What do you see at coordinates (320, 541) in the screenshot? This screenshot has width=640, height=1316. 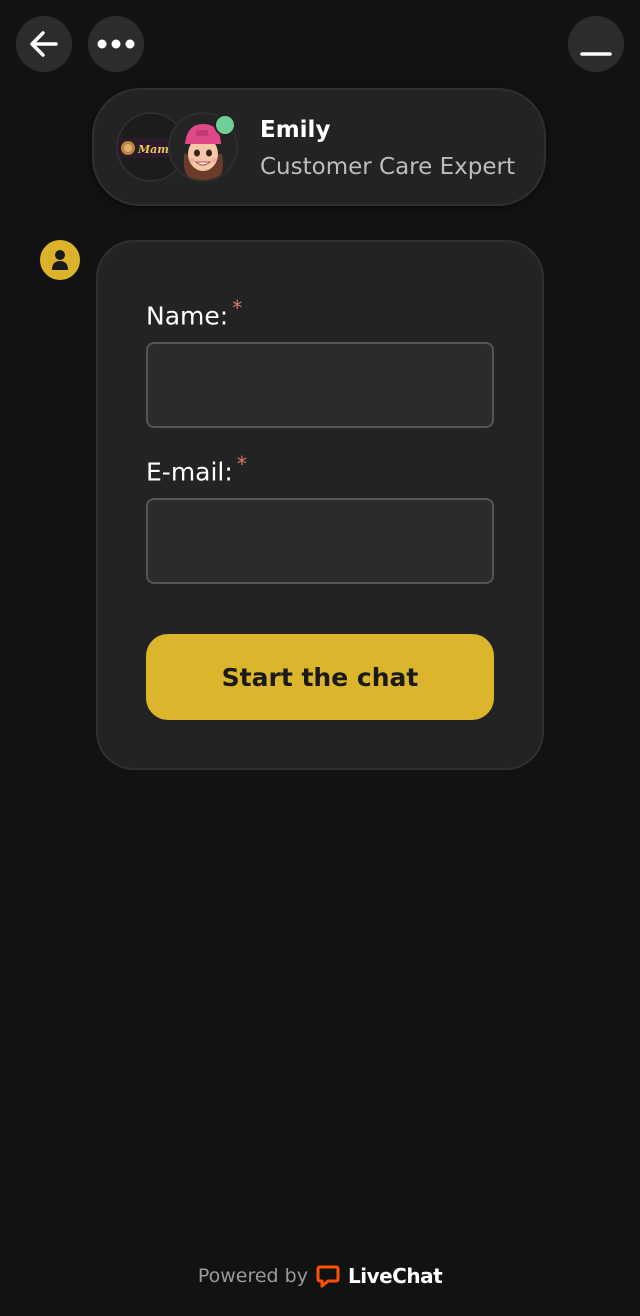 I see `email-input` at bounding box center [320, 541].